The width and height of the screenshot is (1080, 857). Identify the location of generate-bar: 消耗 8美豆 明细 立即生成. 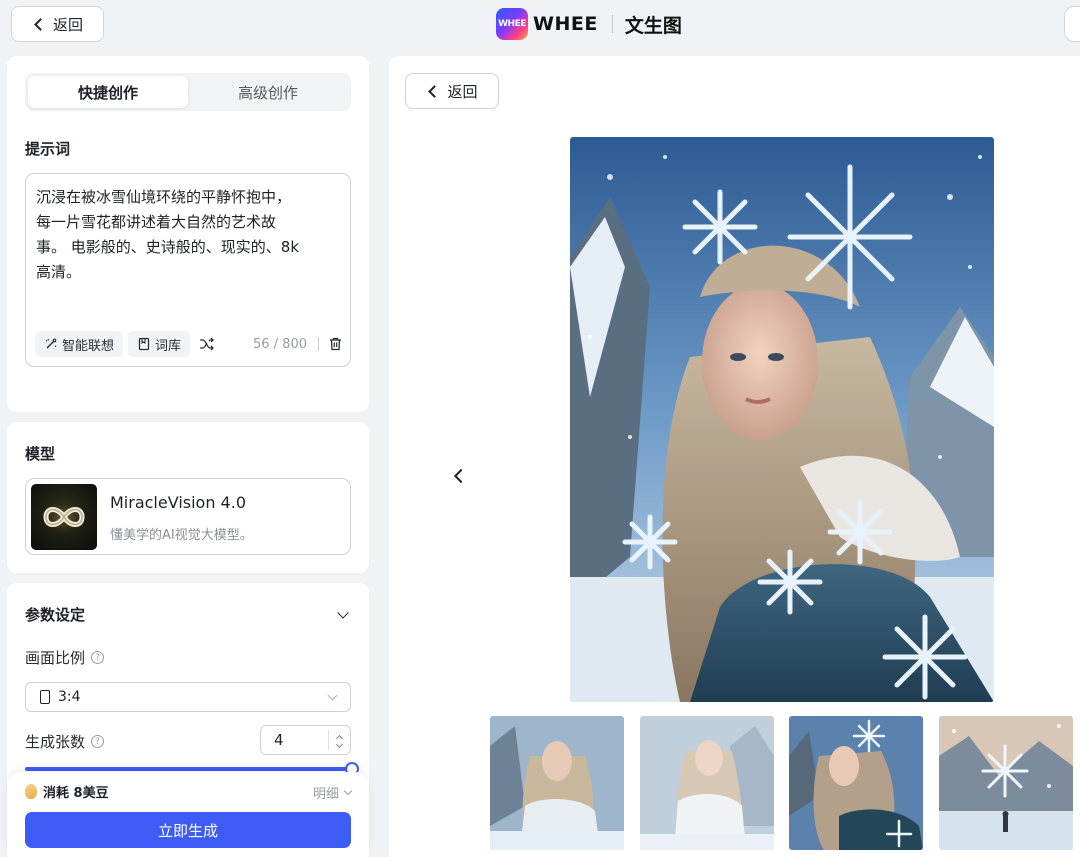
(188, 814).